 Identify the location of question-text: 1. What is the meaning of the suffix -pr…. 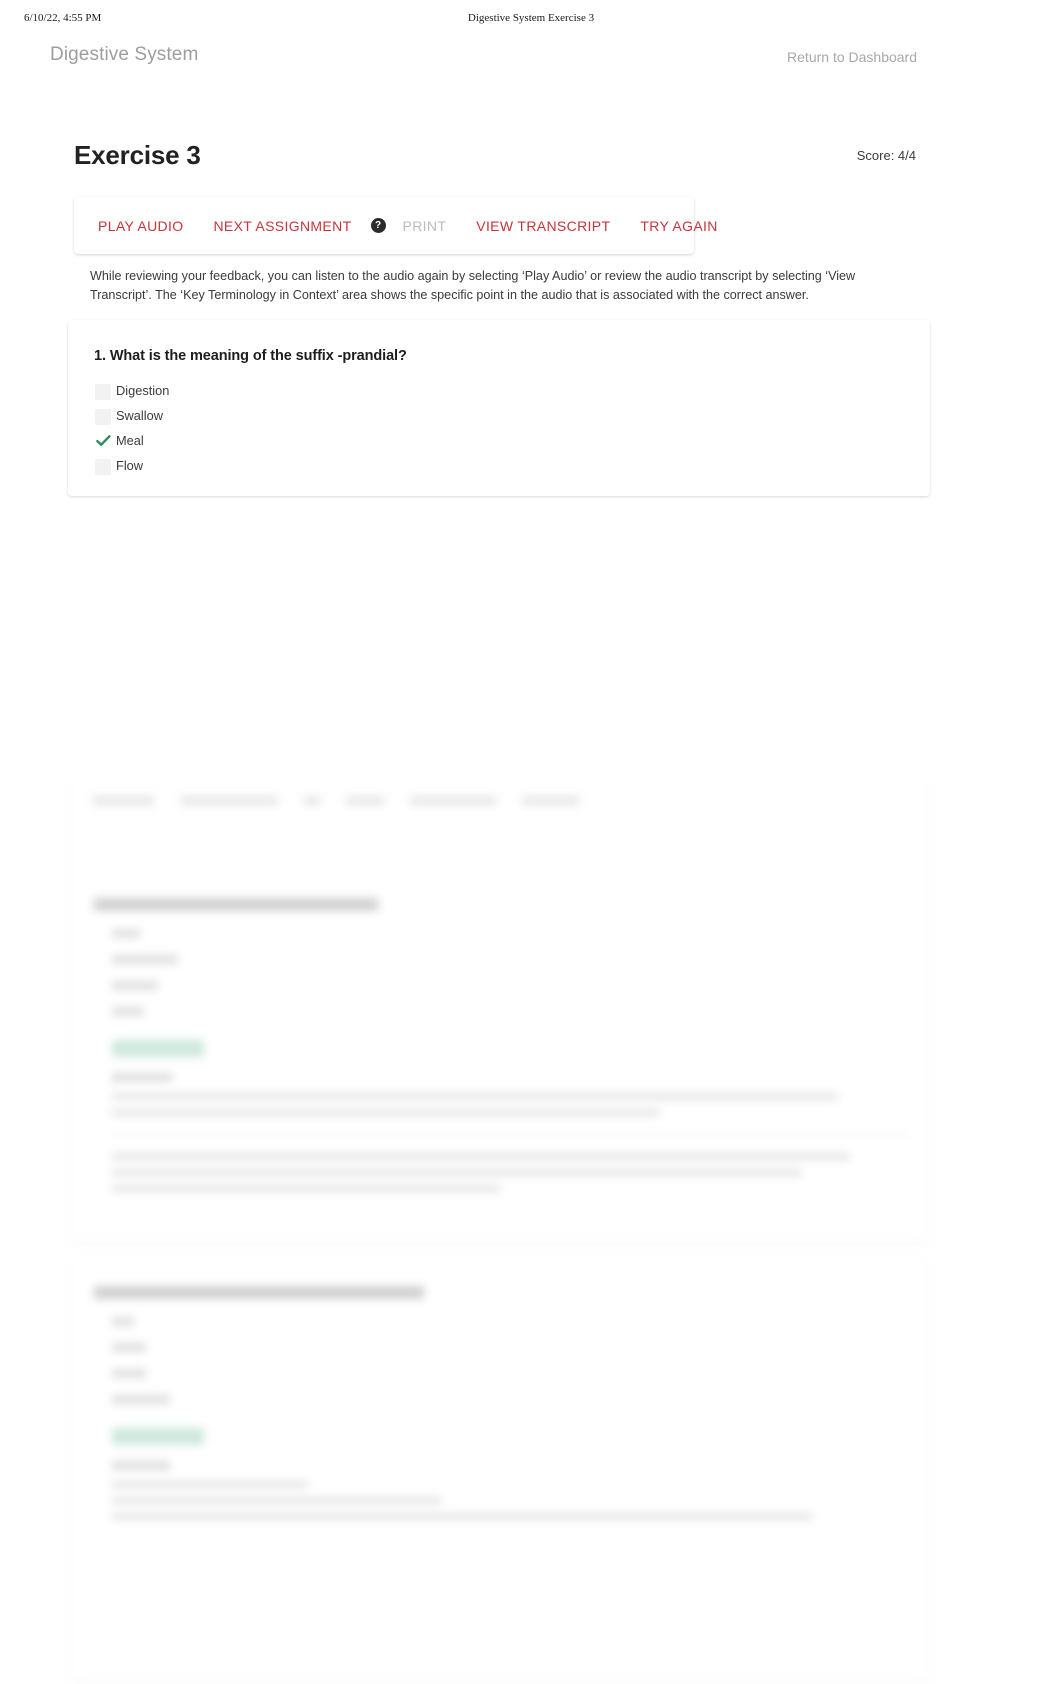
(250, 356).